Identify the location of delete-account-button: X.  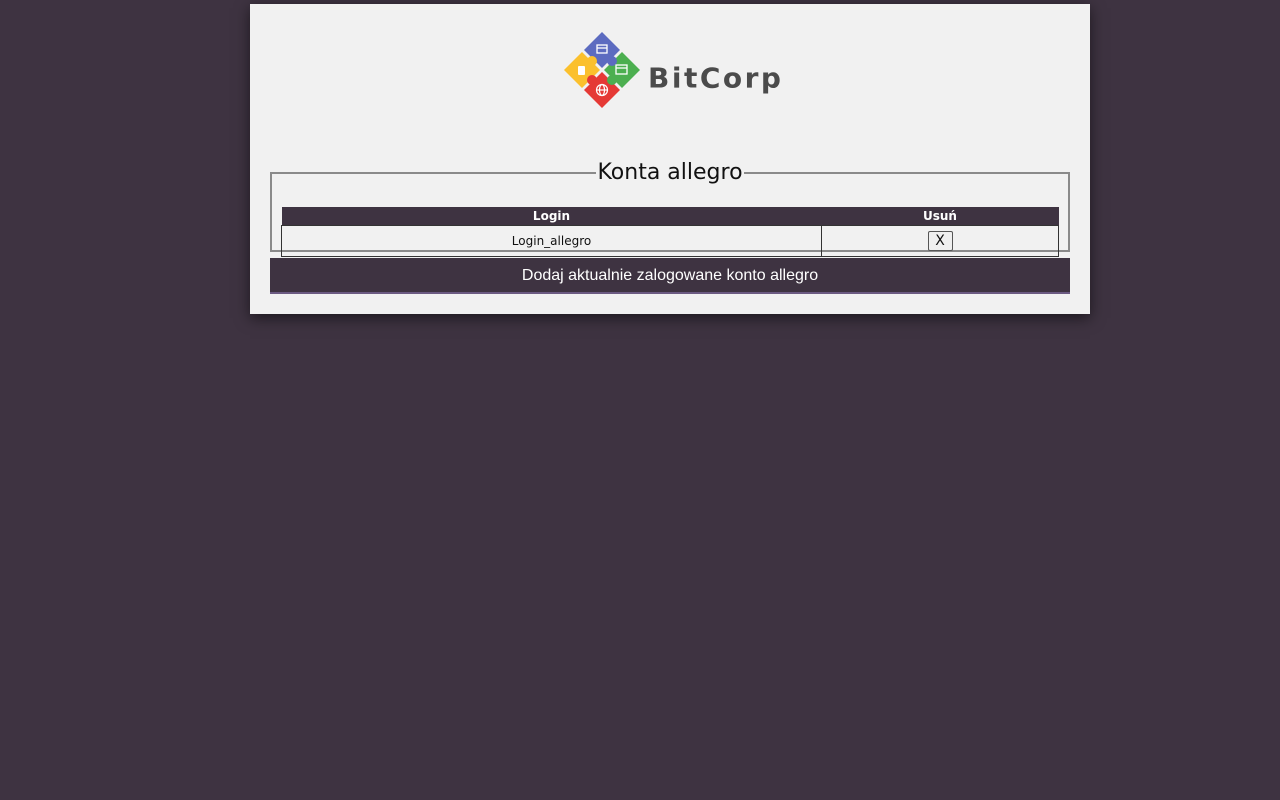
(940, 241).